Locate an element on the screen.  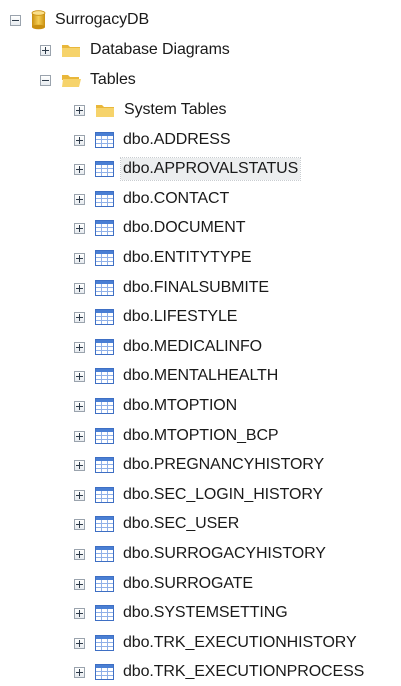
tree-node-dbo-trk-executionprocess: dbo.TRK_EXECUTIONPROCESS is located at coordinates (220, 672).